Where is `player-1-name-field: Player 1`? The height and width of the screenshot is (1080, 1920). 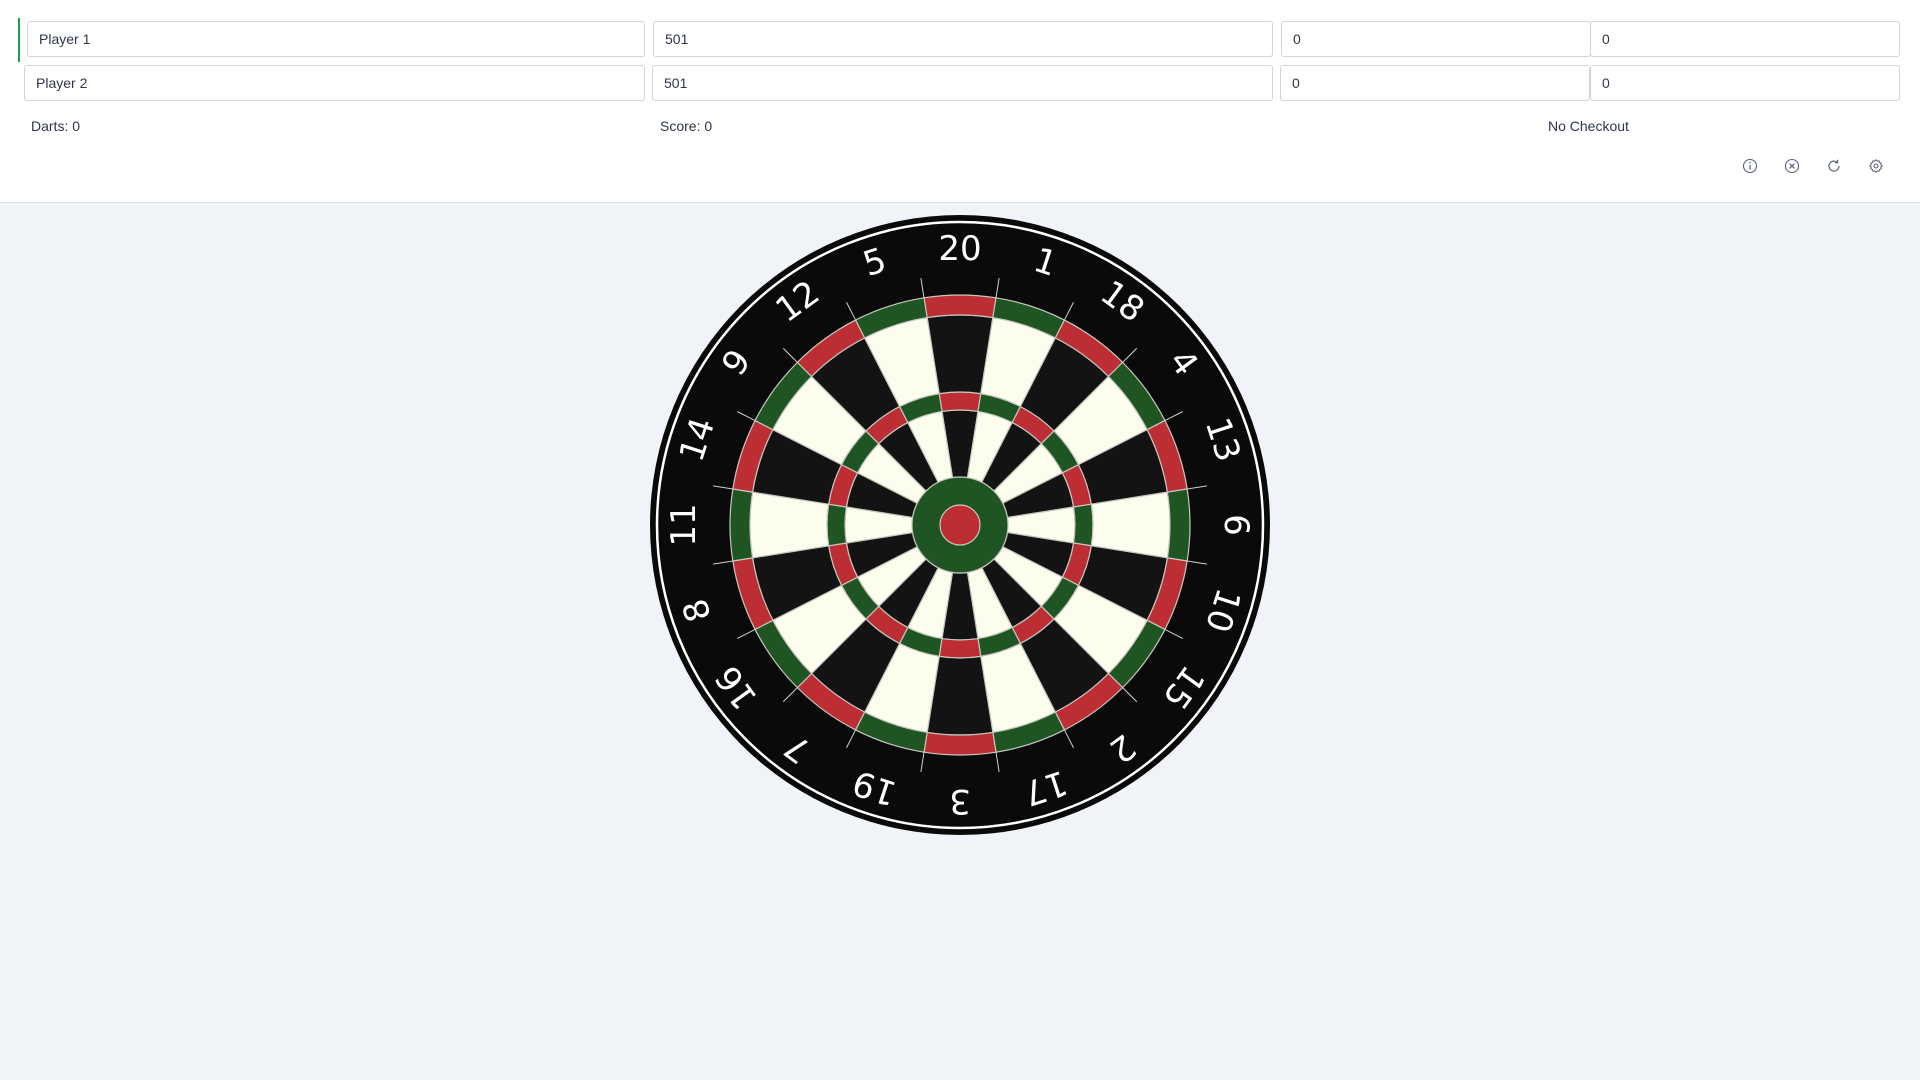
player-1-name-field: Player 1 is located at coordinates (336, 39).